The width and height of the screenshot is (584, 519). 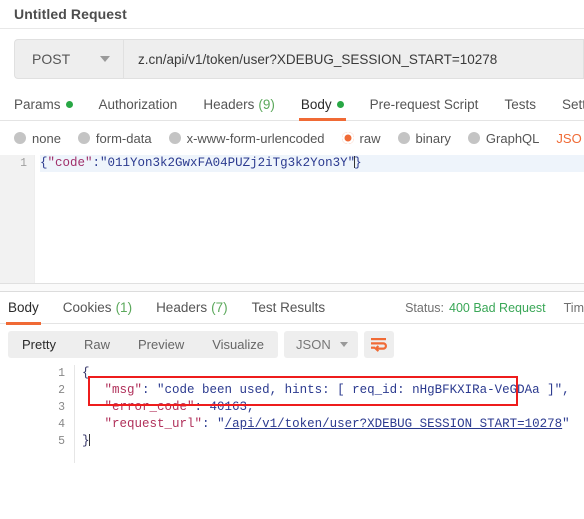 I want to click on word-wrap-icon, so click(x=379, y=345).